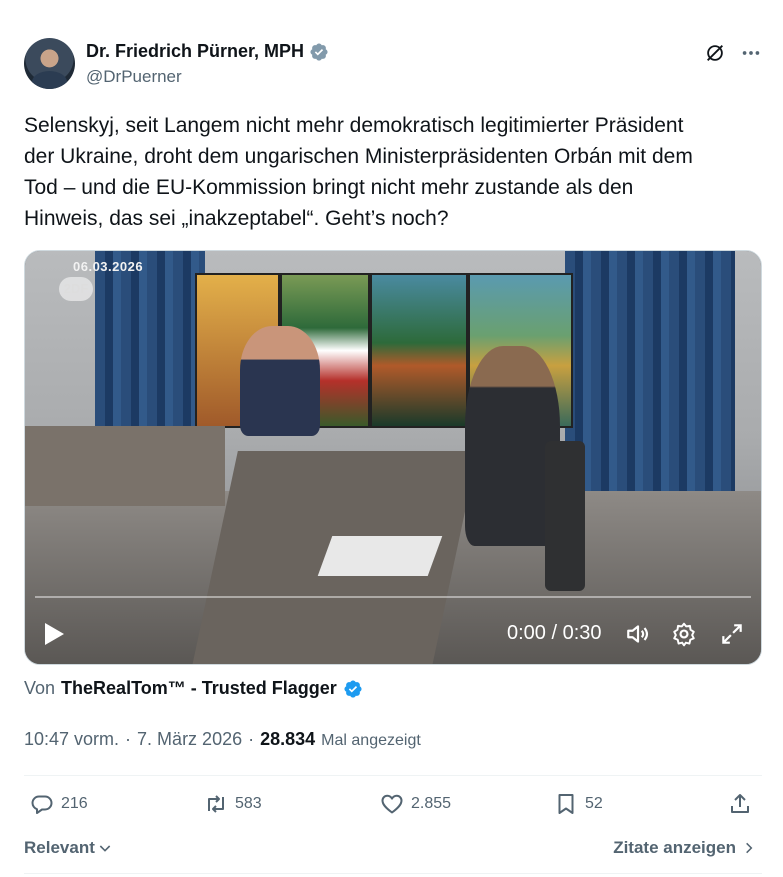 Image resolution: width=783 pixels, height=877 pixels. What do you see at coordinates (638, 634) in the screenshot?
I see `volume-icon` at bounding box center [638, 634].